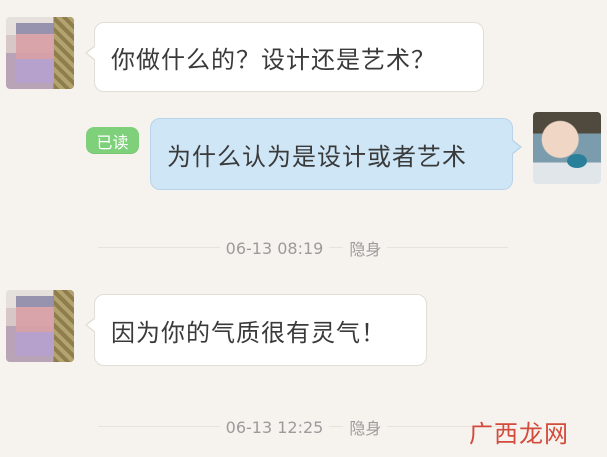 The height and width of the screenshot is (457, 607). Describe the element at coordinates (567, 148) in the screenshot. I see `user-avatar` at that location.